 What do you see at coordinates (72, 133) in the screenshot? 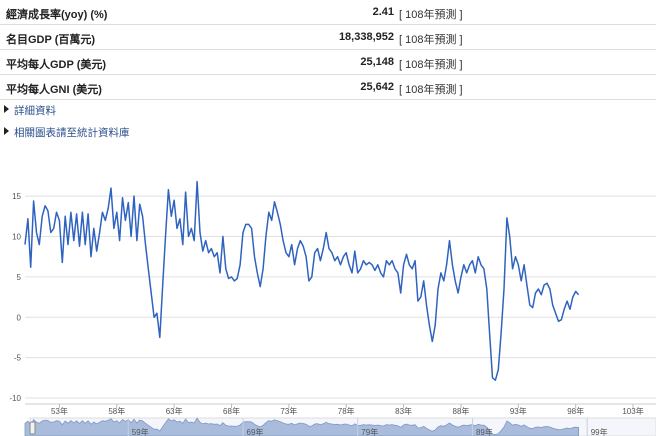
I see `link-label: 相關圖表請至統計資料庫` at bounding box center [72, 133].